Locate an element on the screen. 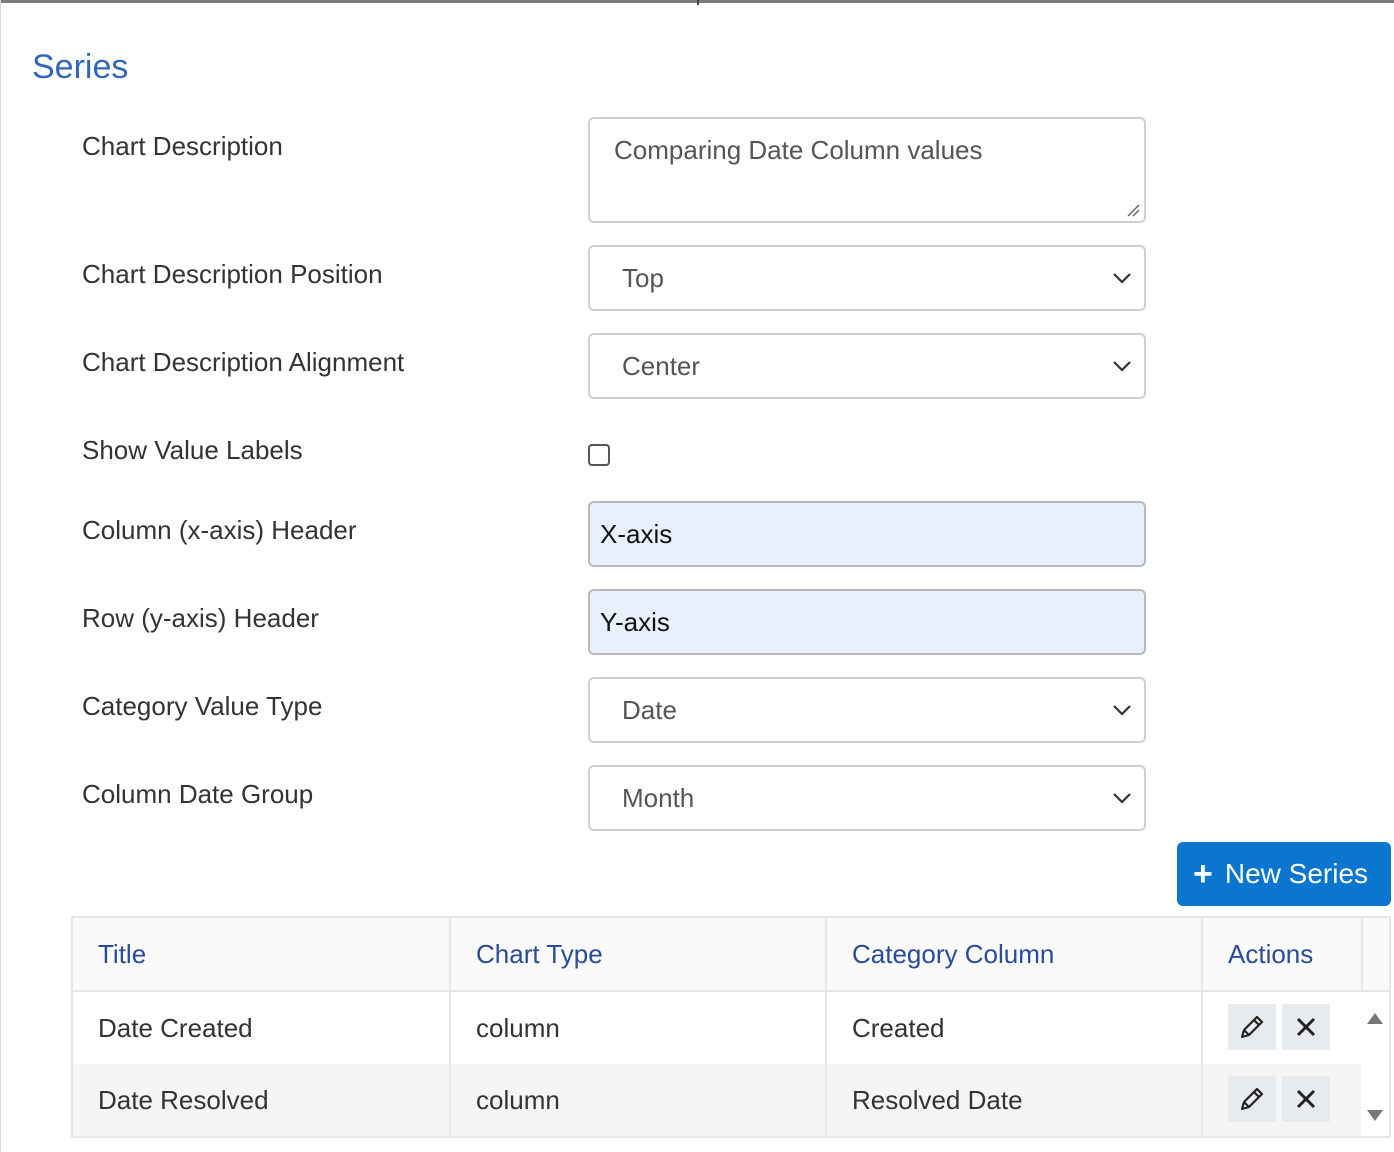 The height and width of the screenshot is (1152, 1394). column-date-group-select: Month is located at coordinates (867, 798).